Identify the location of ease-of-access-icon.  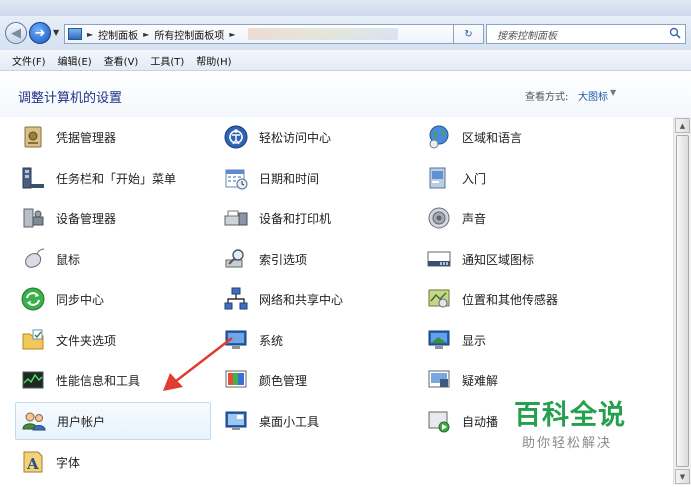
(236, 137).